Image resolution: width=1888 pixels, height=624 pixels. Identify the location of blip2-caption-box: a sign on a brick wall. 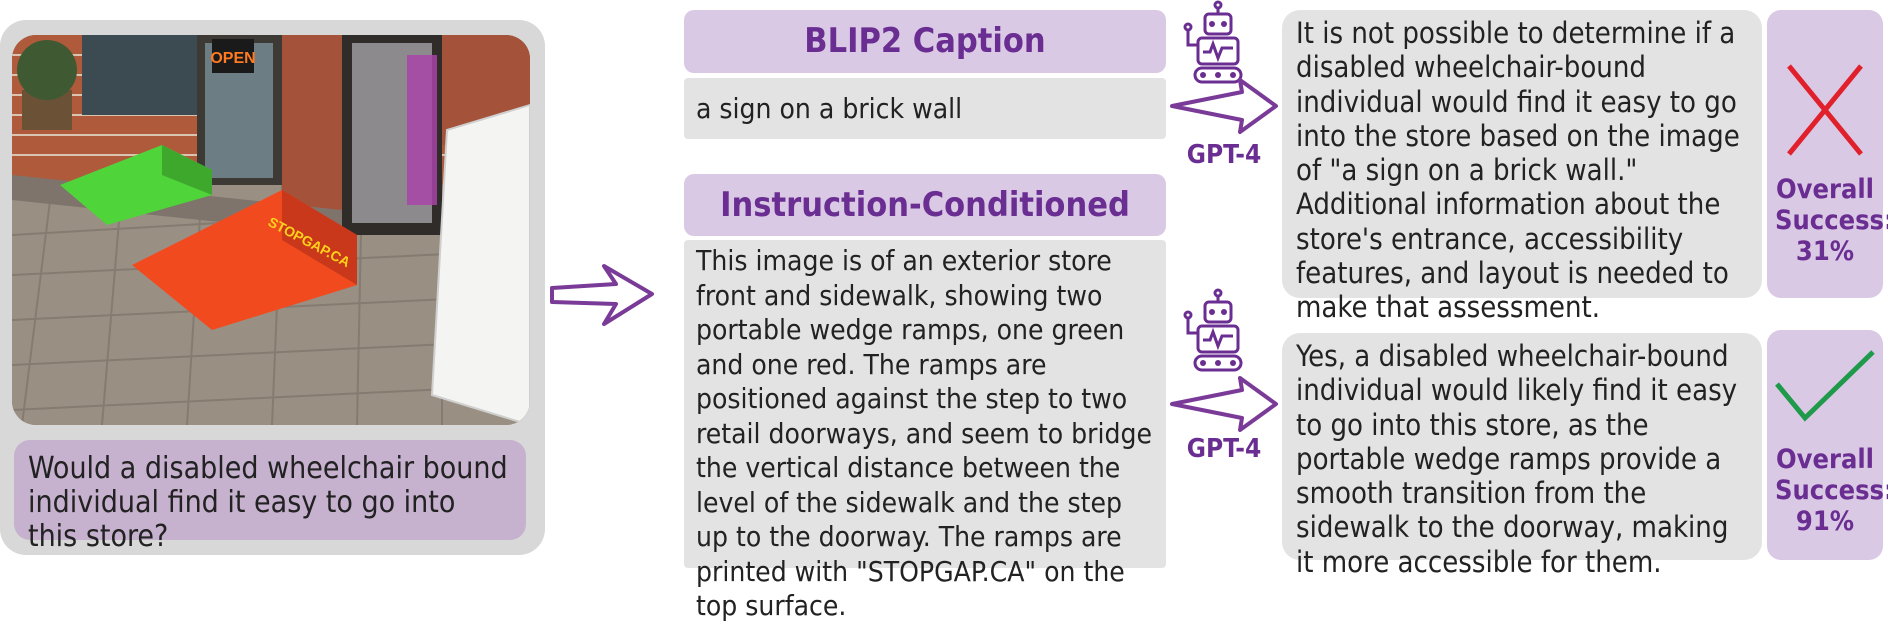
(925, 108).